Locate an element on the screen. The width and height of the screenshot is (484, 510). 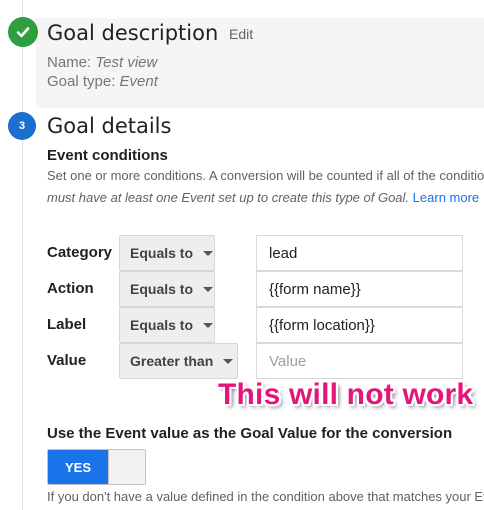
value-value-input is located at coordinates (359, 361).